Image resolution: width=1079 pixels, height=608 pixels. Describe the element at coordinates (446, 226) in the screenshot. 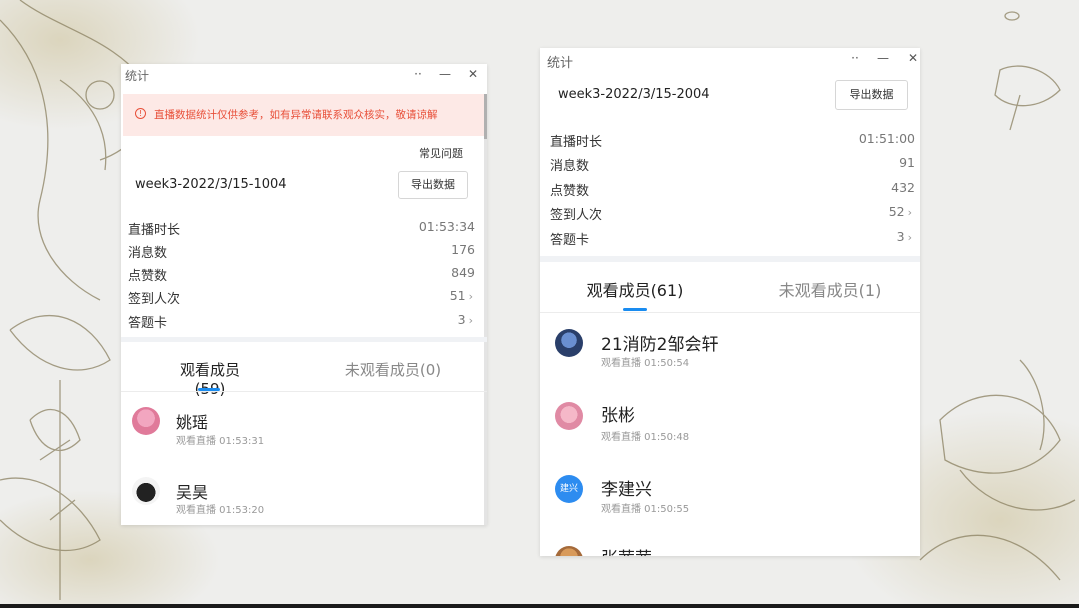

I see `stat-value: 01:53:34` at that location.